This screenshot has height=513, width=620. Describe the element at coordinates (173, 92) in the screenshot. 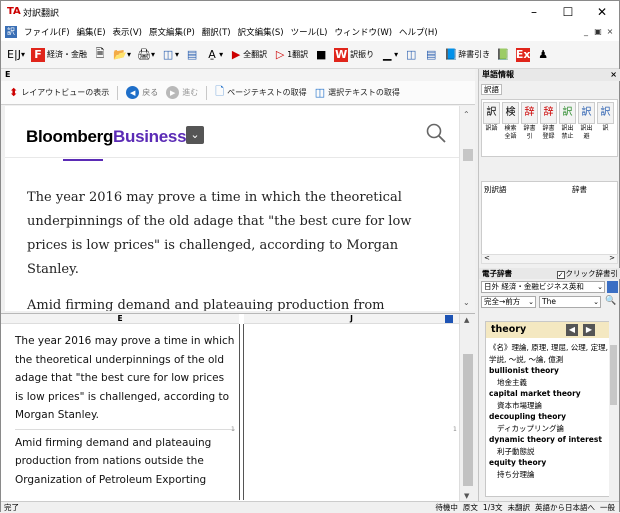

I see `forward-arrow-icon: ▶` at that location.